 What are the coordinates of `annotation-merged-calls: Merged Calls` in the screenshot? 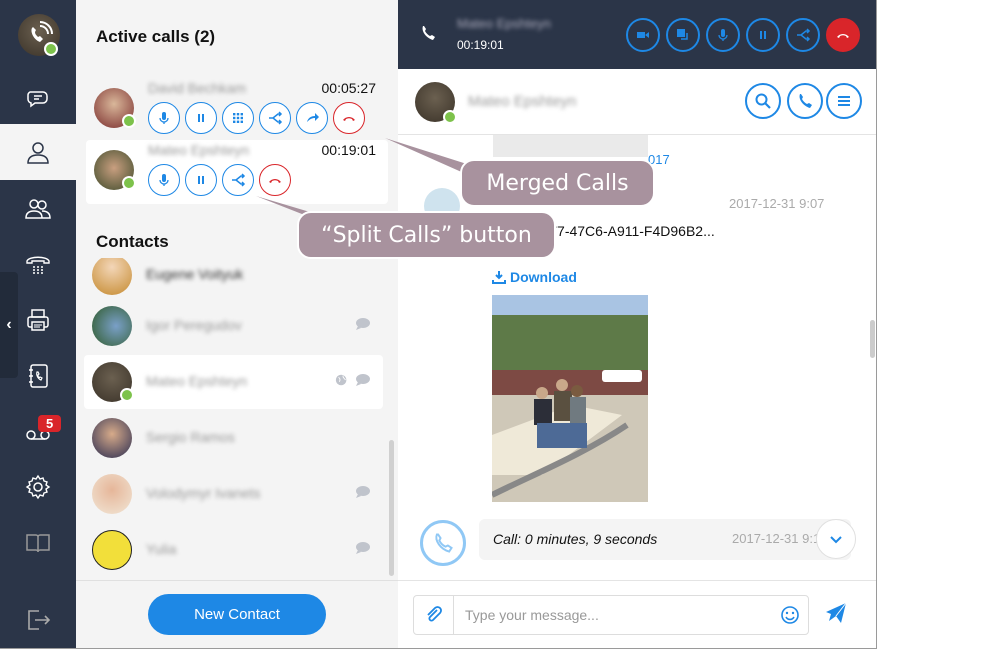 It's located at (557, 183).